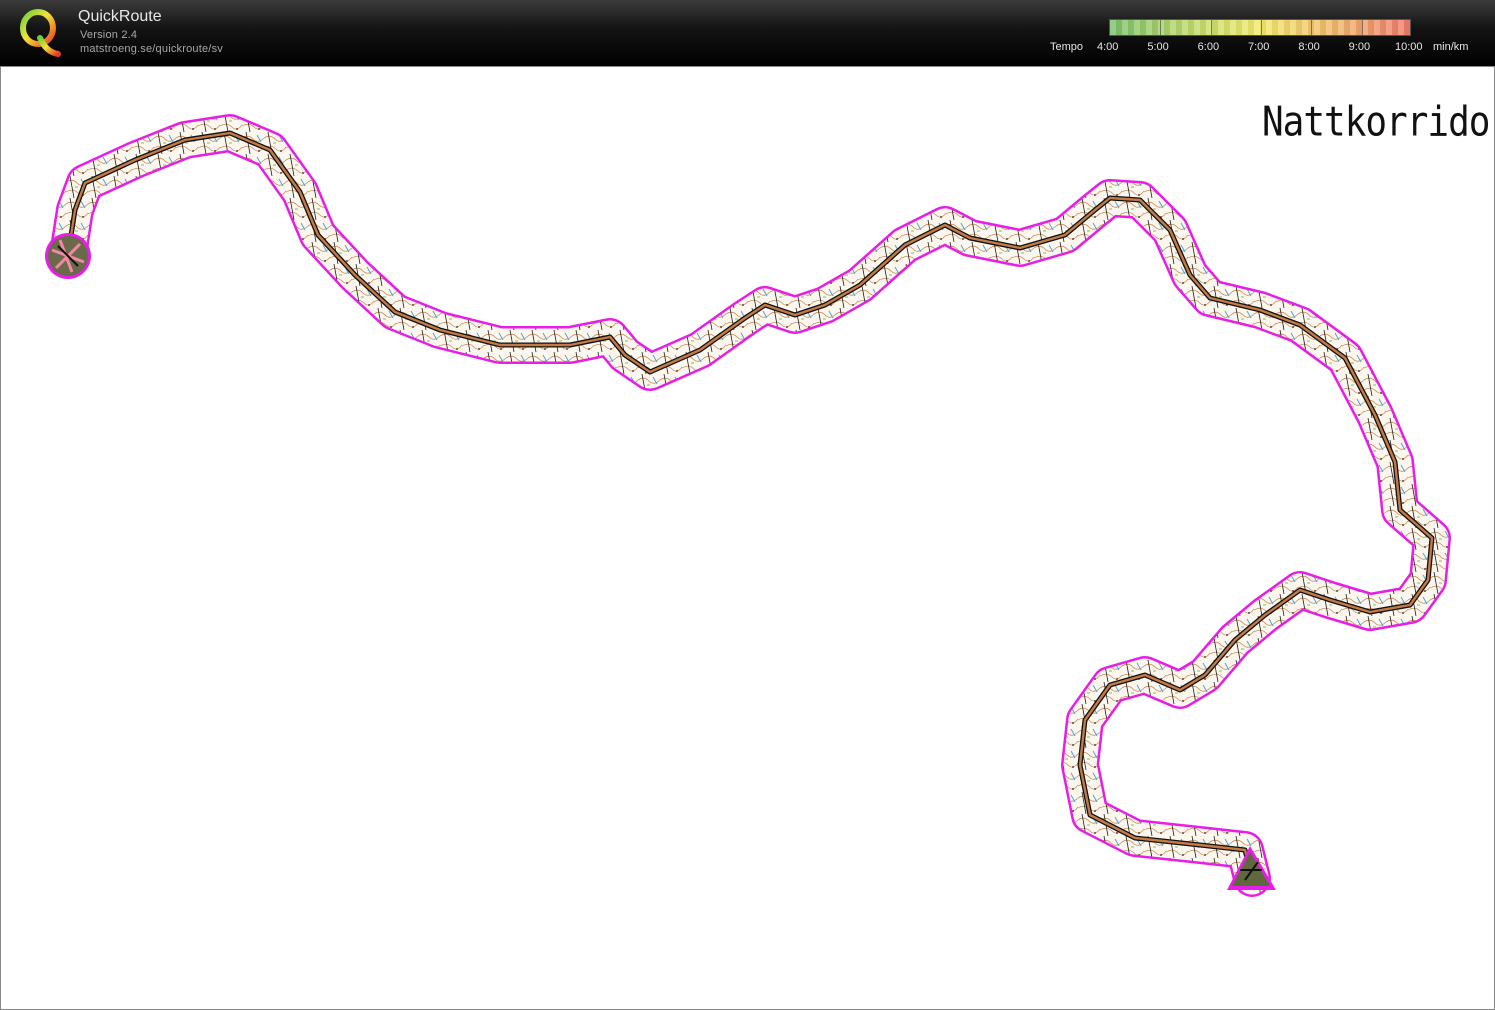 The height and width of the screenshot is (1010, 1495). I want to click on start-circle-icon, so click(68, 256).